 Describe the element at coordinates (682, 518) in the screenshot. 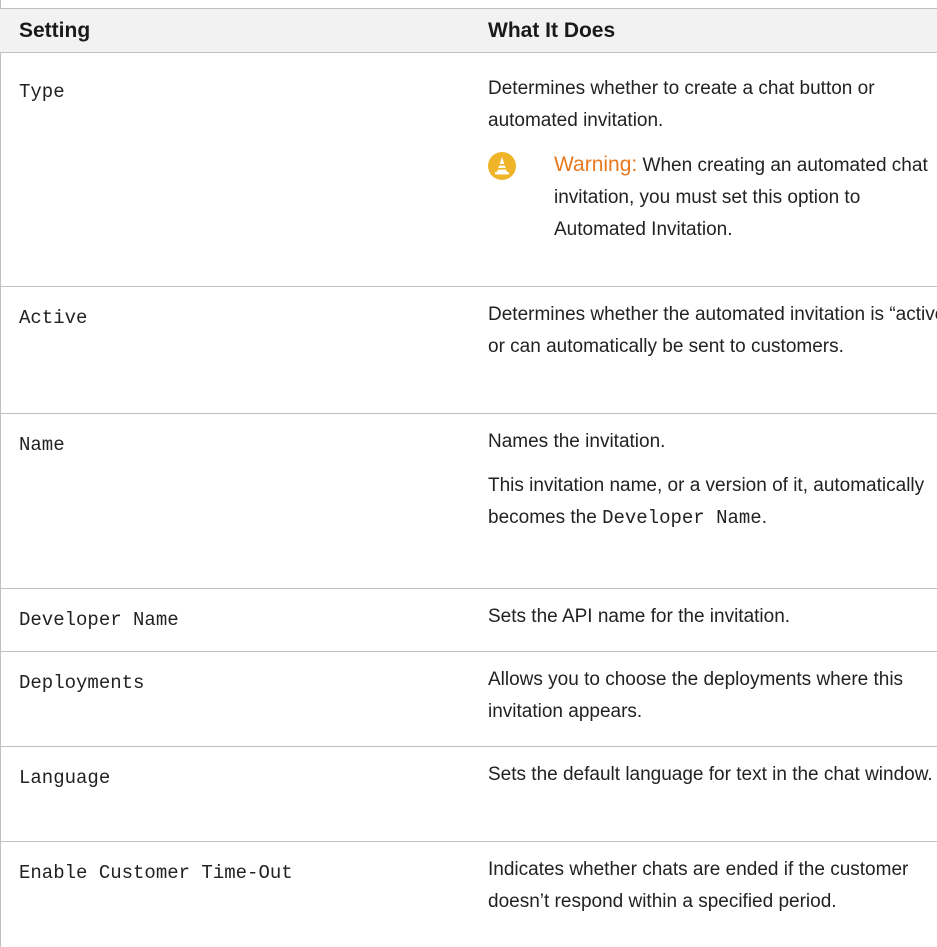

I see `inline-code: Developer Name` at that location.